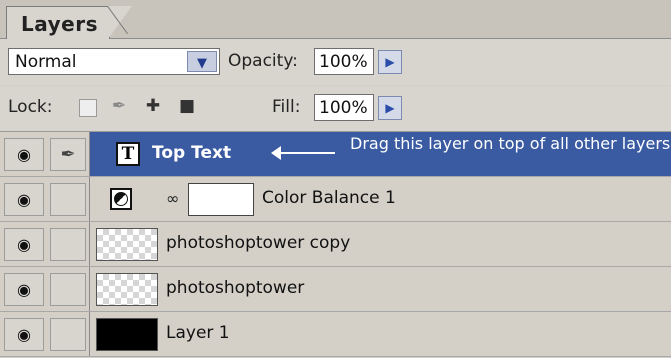 The width and height of the screenshot is (671, 358). What do you see at coordinates (335, 19) in the screenshot?
I see `panel-tab-bar: Layers` at bounding box center [335, 19].